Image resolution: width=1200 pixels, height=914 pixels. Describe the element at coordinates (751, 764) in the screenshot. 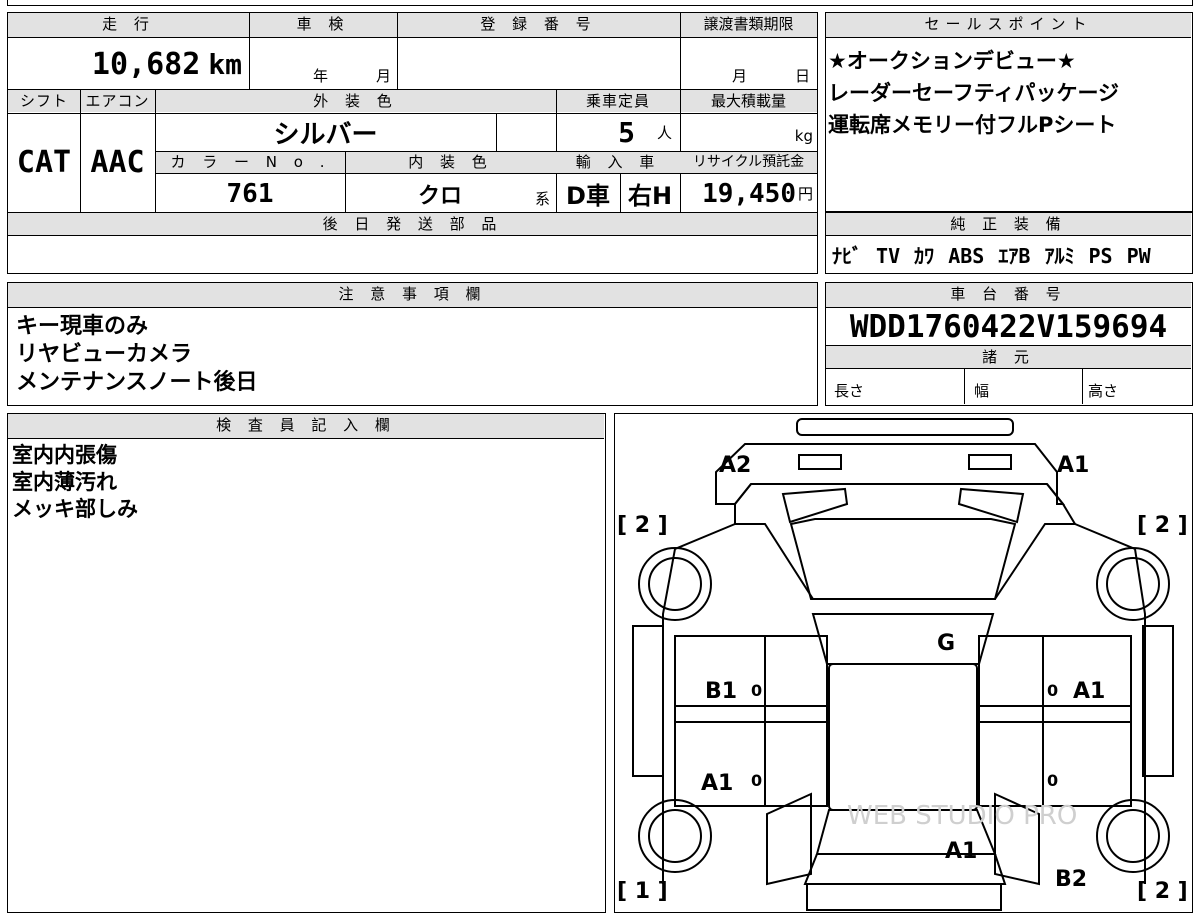

I see `door-rear-left` at that location.